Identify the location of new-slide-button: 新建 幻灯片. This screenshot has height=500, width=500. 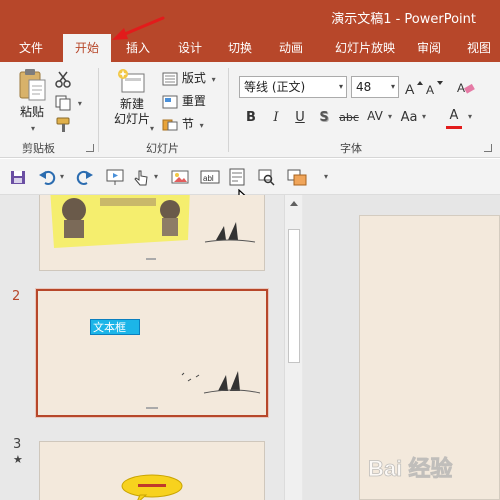
(132, 97).